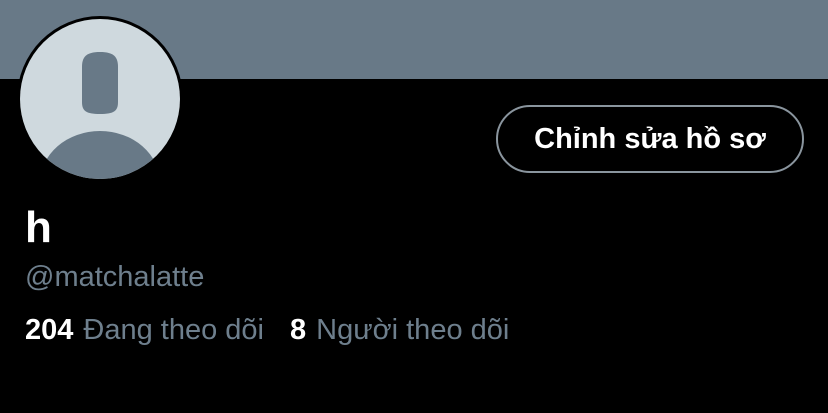  I want to click on profile-avatar, so click(100, 99).